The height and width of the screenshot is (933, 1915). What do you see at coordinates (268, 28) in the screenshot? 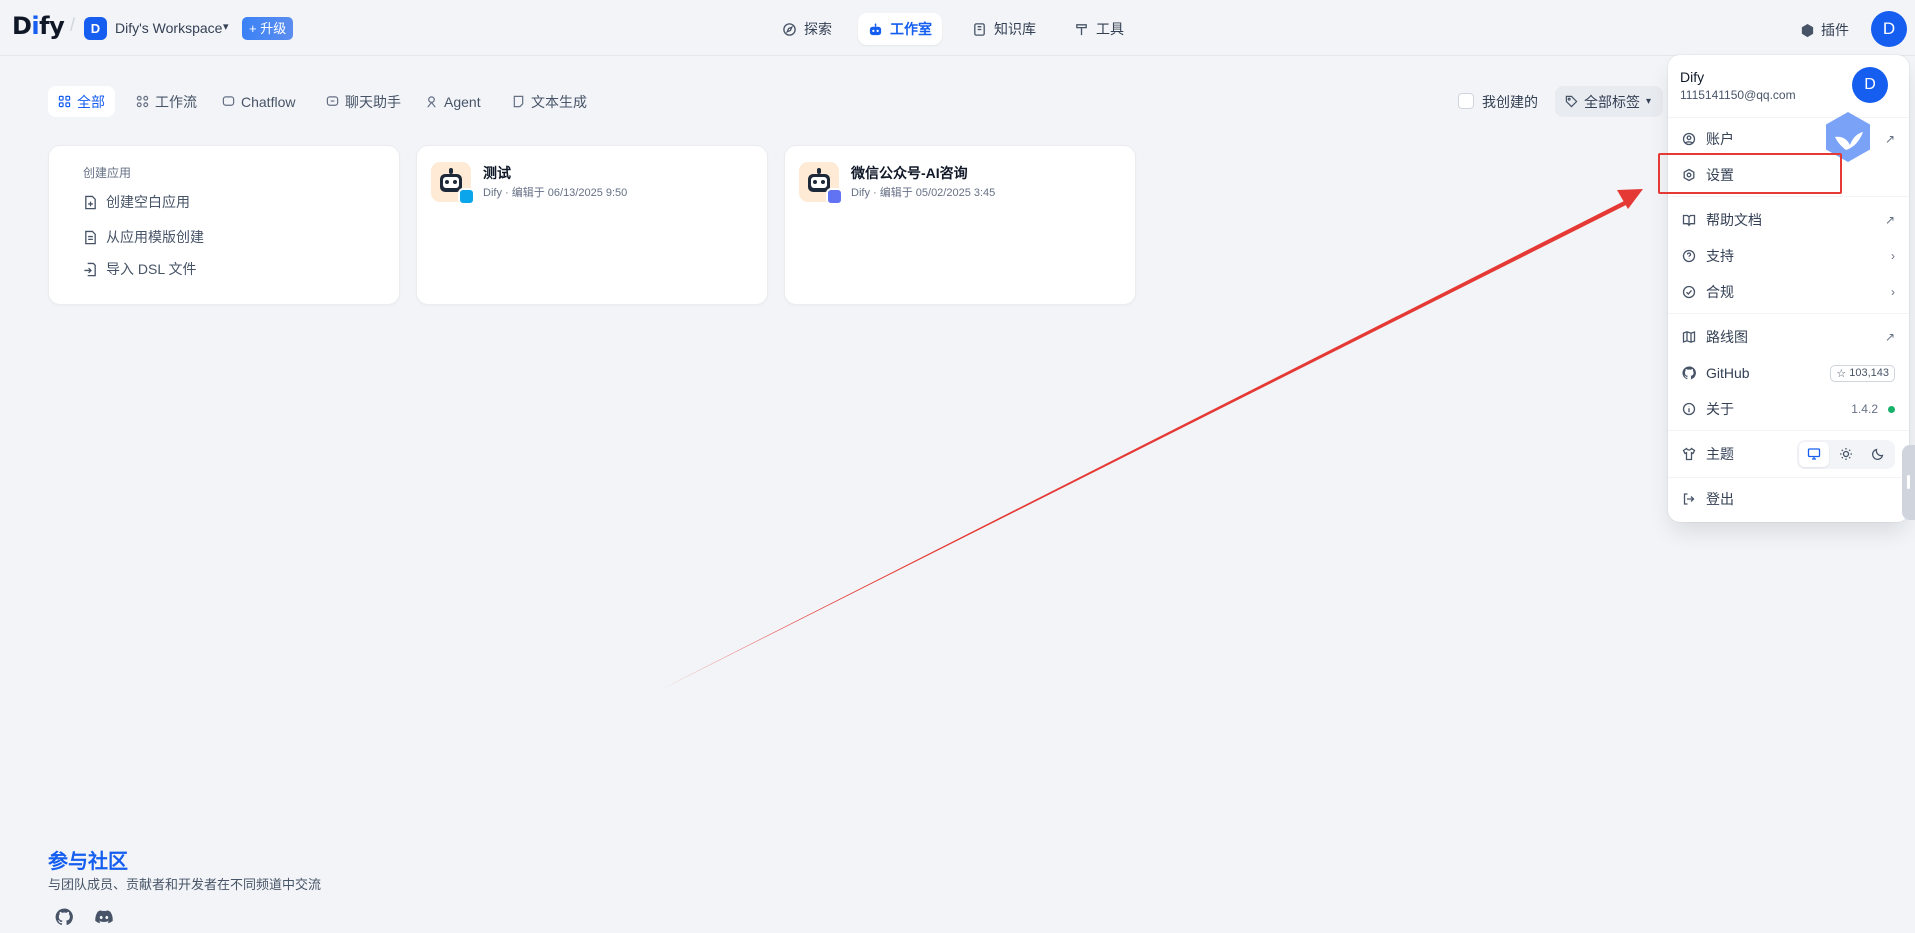
I see `upgrade-button: + 升级` at bounding box center [268, 28].